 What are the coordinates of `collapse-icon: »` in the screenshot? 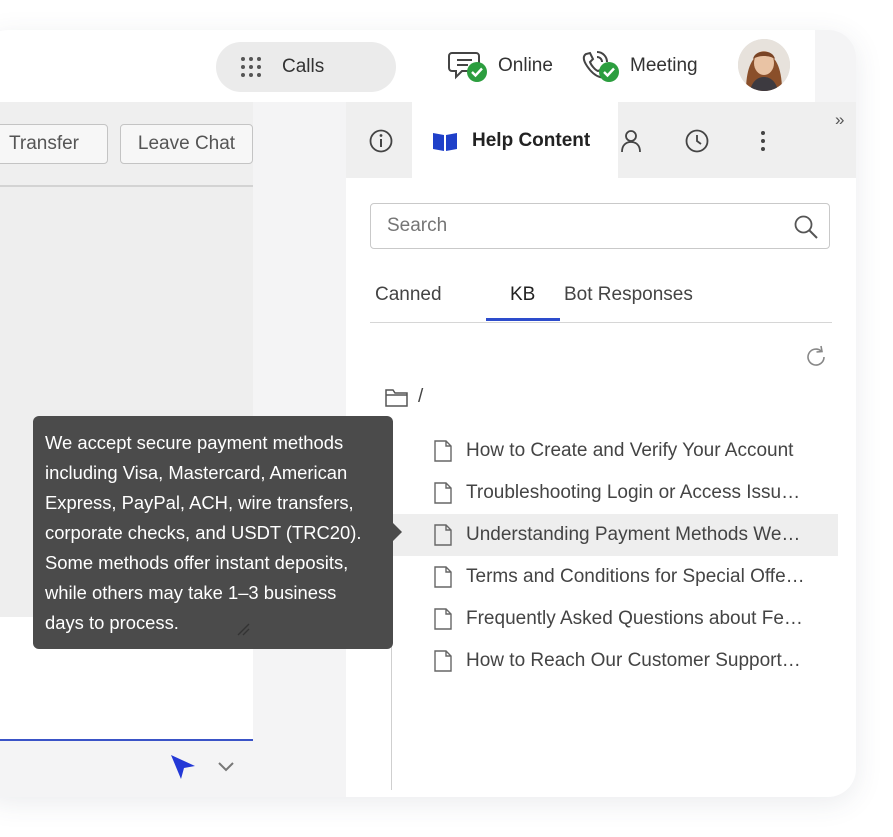 It's located at (839, 120).